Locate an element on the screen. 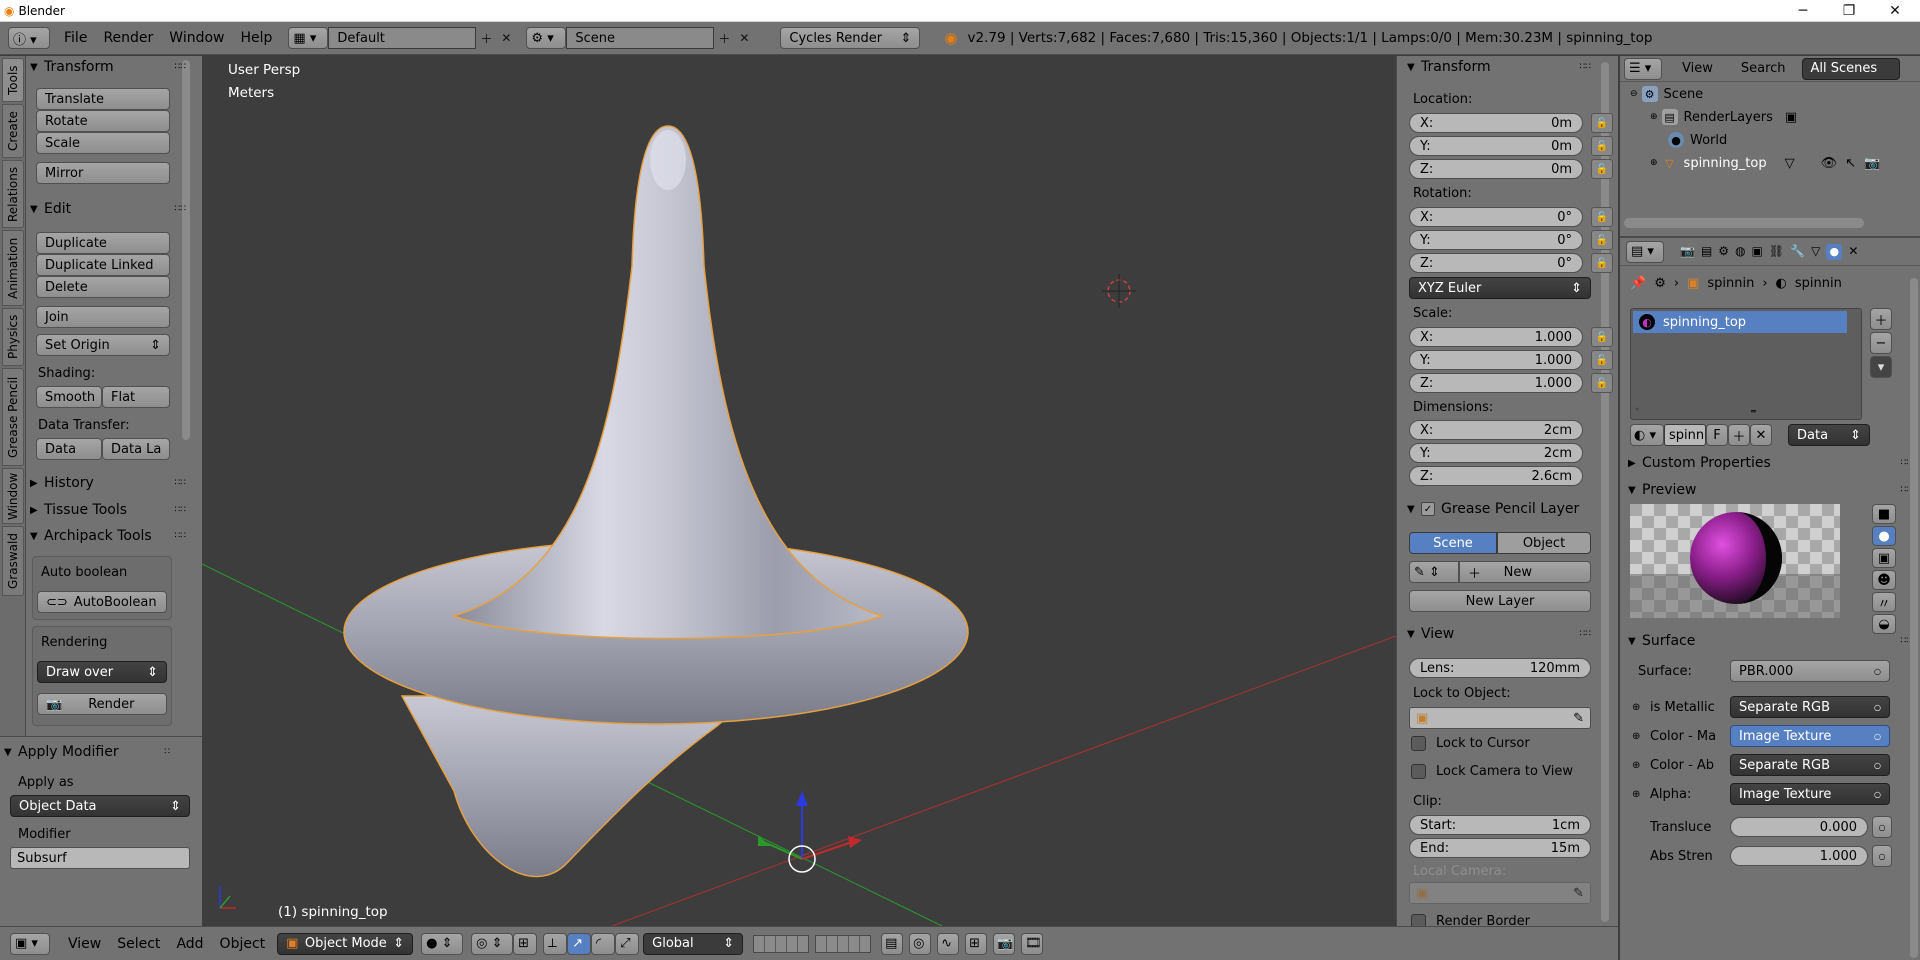  rotation-mode-dropdown: XYZ Euler ⇕ is located at coordinates (1500, 288).